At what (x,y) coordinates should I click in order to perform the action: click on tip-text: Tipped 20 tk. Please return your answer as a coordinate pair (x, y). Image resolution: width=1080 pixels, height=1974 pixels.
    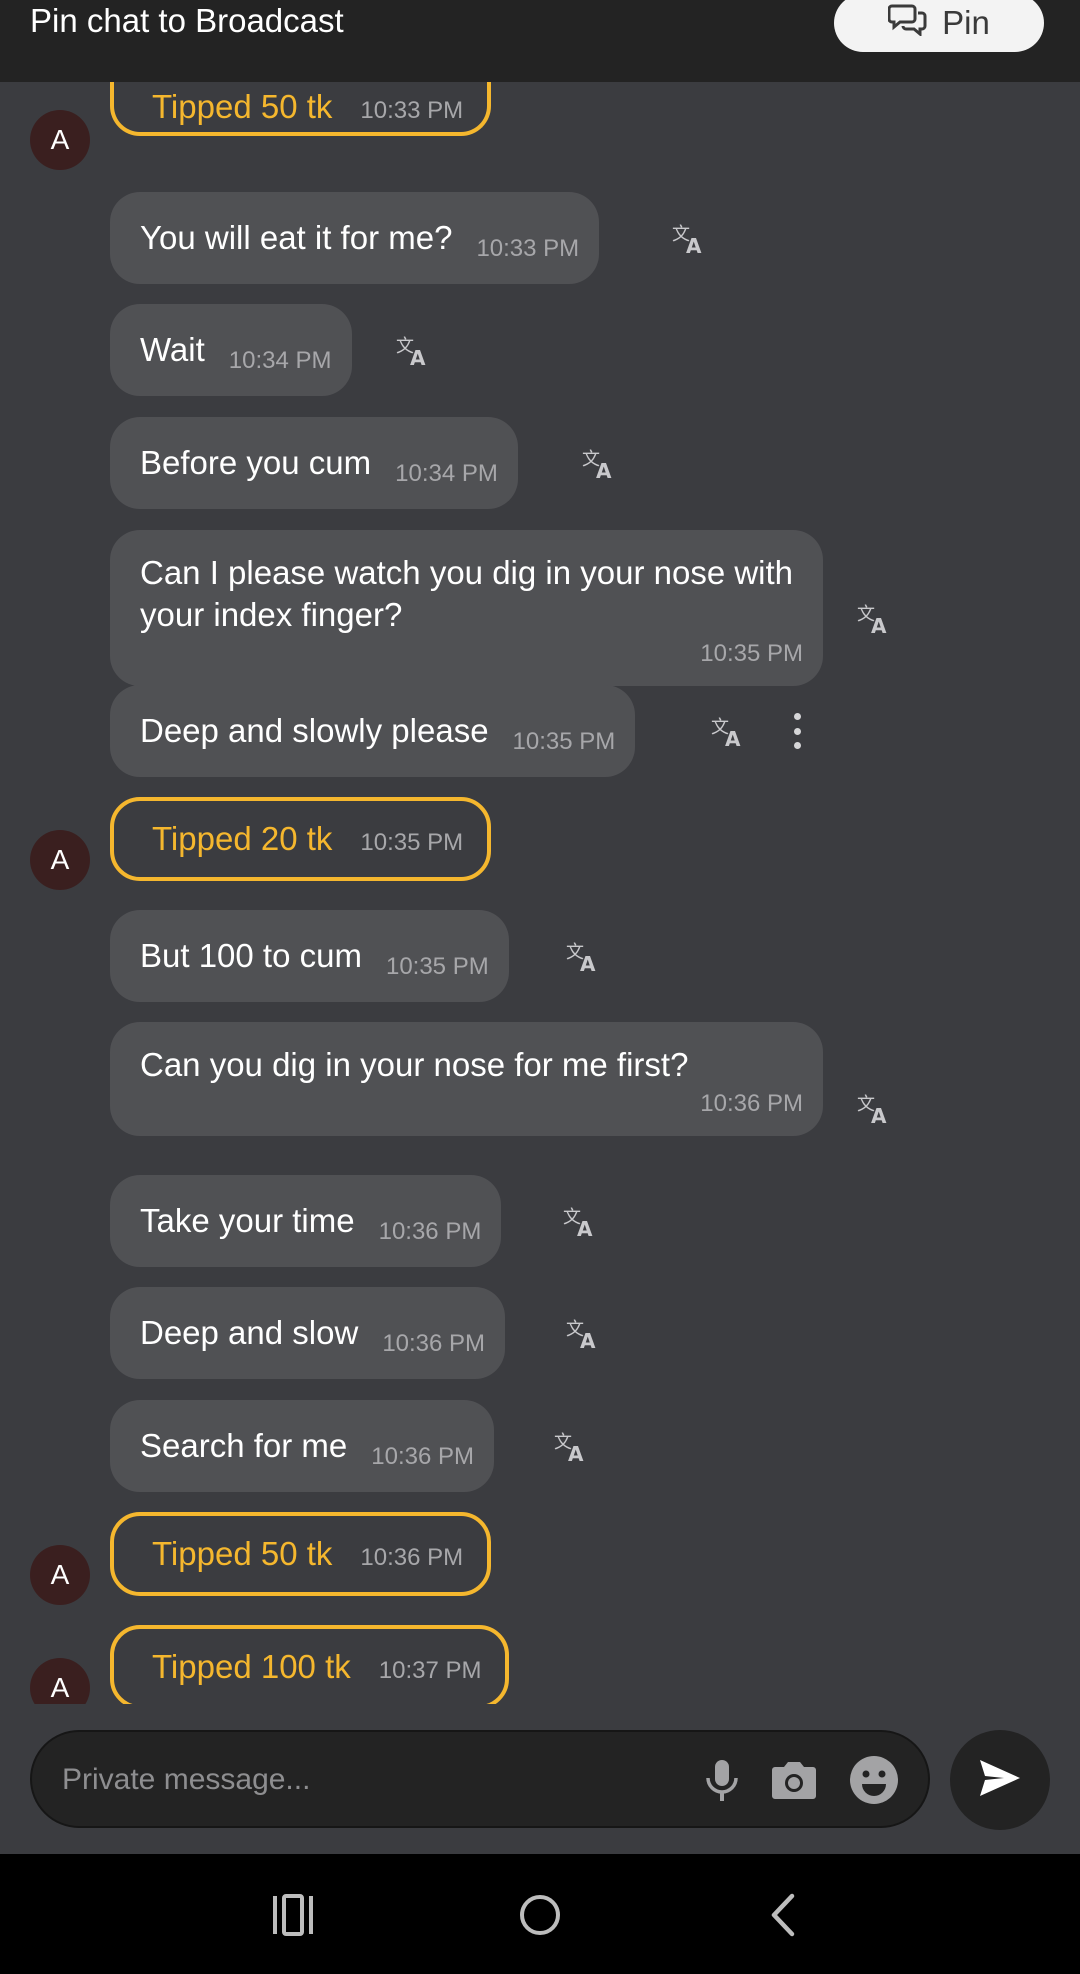
    Looking at the image, I should click on (242, 838).